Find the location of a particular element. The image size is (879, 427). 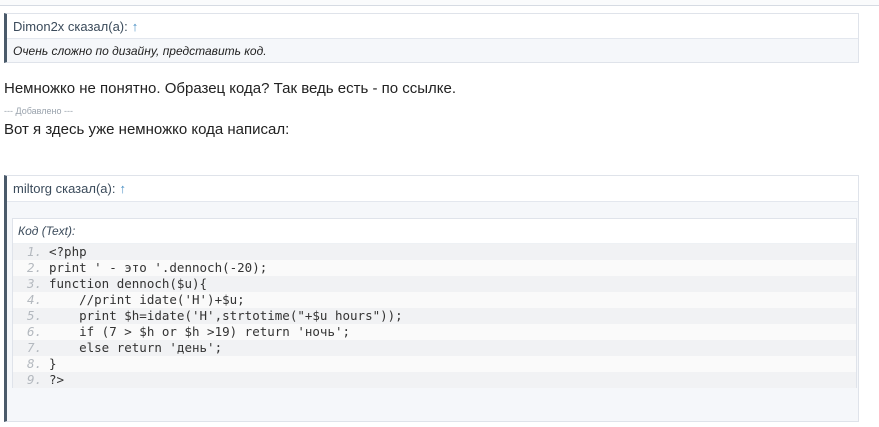

code-source: ?> is located at coordinates (57, 379).